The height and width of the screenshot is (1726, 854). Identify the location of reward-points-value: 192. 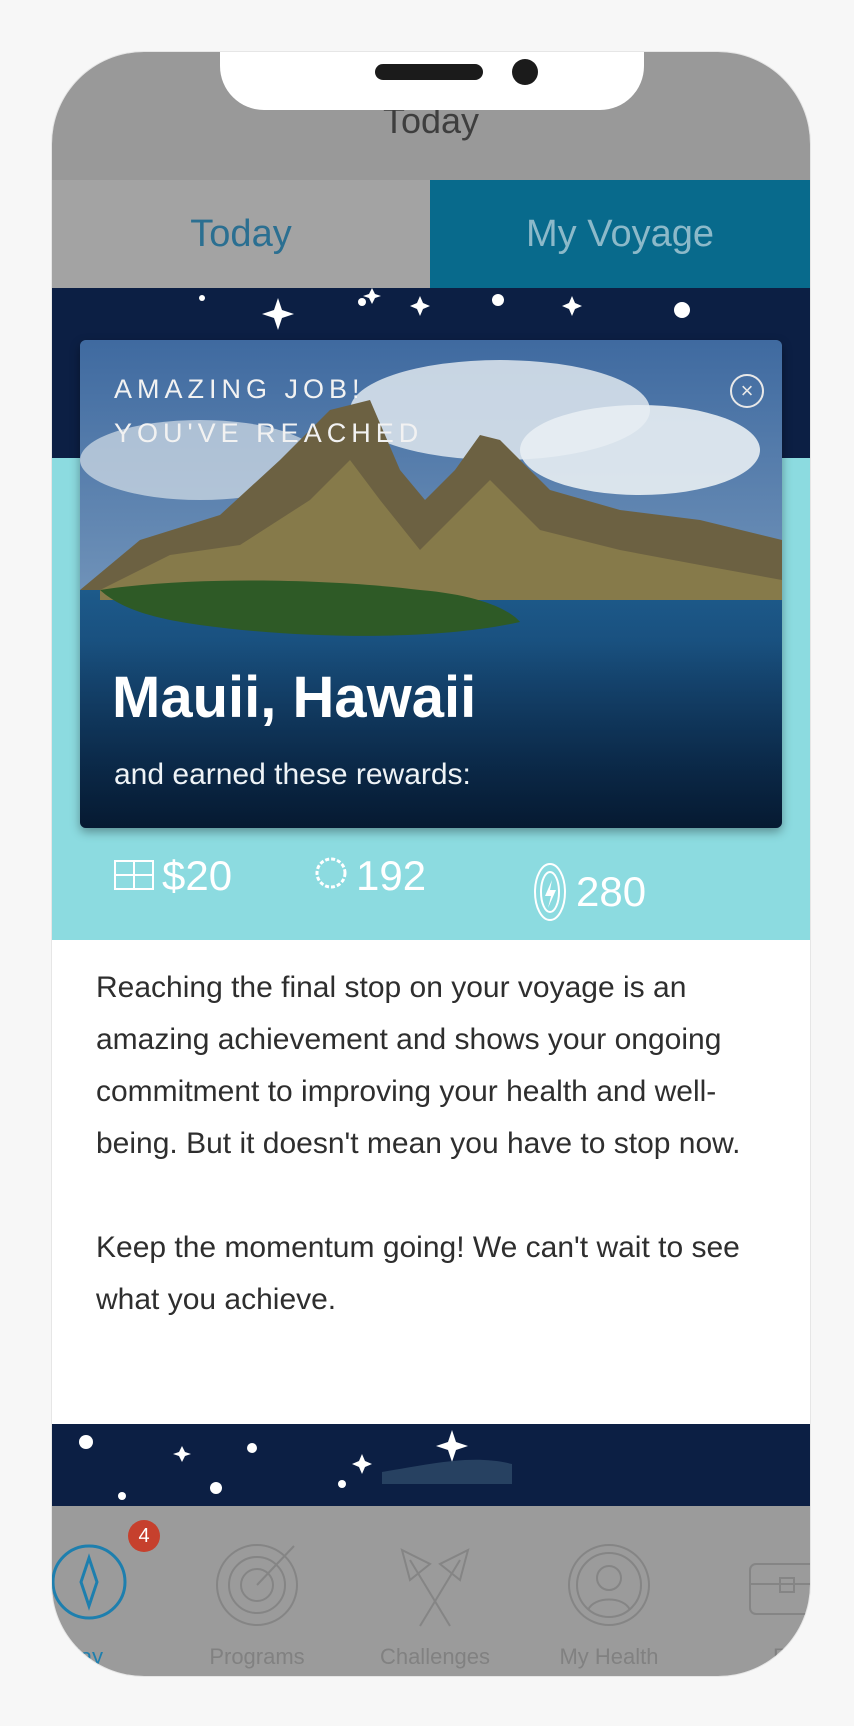
(391, 875).